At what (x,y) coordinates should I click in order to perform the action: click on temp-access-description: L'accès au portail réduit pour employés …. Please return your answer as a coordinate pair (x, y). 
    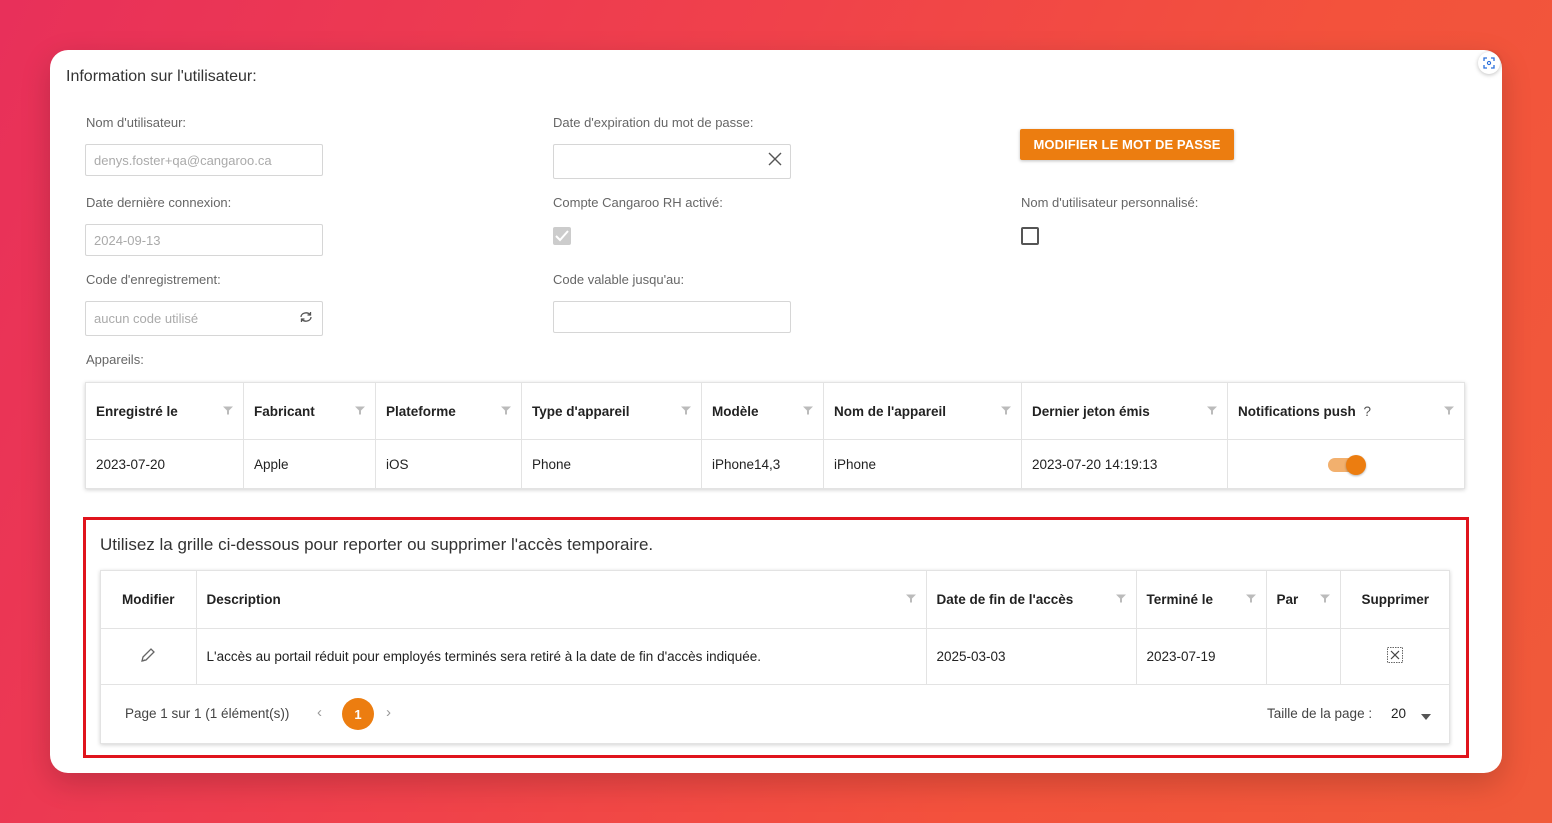
    Looking at the image, I should click on (561, 656).